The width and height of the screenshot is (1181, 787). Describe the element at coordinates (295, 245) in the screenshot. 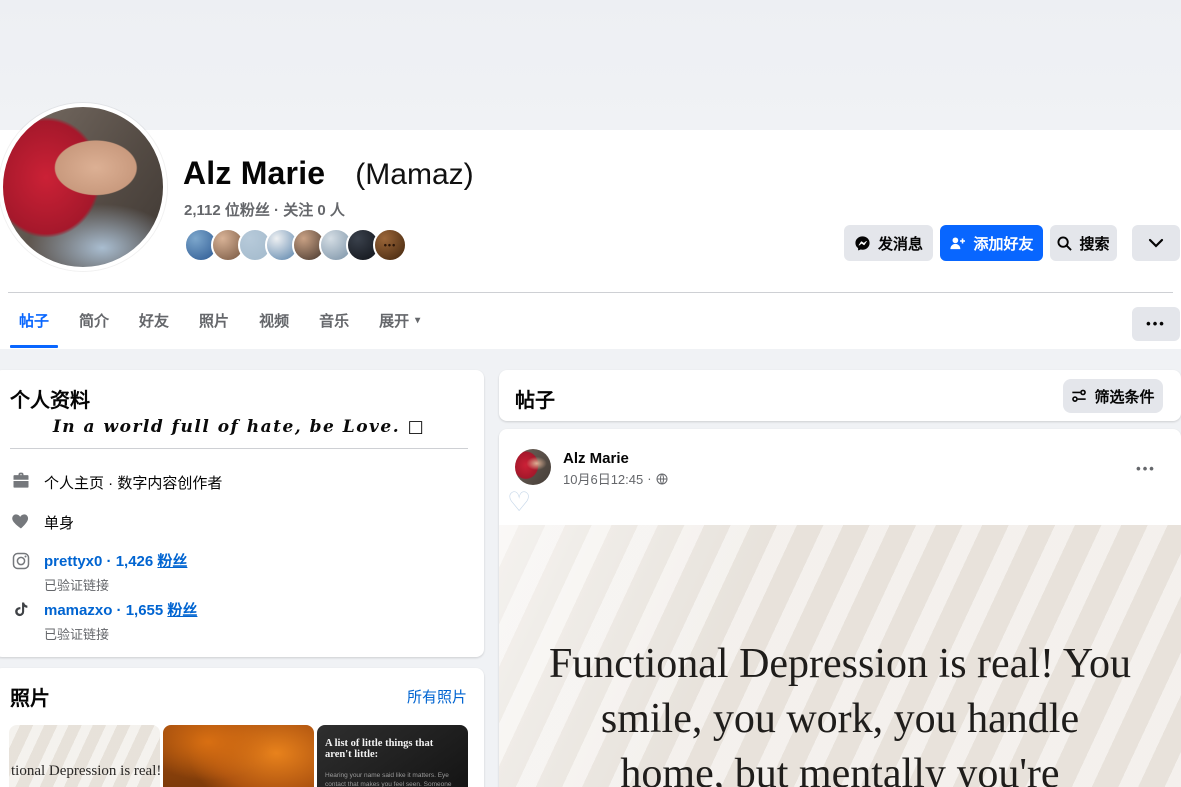

I see `friends-avatars: •••` at that location.